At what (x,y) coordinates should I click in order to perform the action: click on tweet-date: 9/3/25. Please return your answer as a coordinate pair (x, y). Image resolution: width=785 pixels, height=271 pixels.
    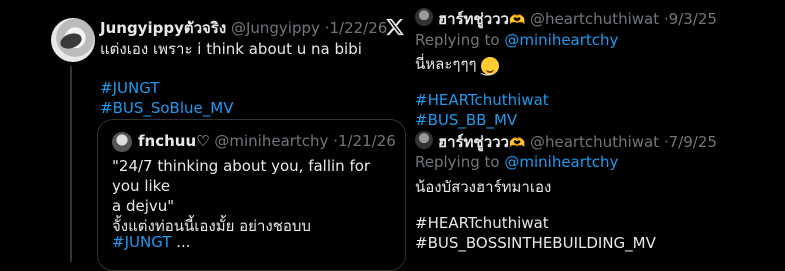
    Looking at the image, I should click on (693, 19).